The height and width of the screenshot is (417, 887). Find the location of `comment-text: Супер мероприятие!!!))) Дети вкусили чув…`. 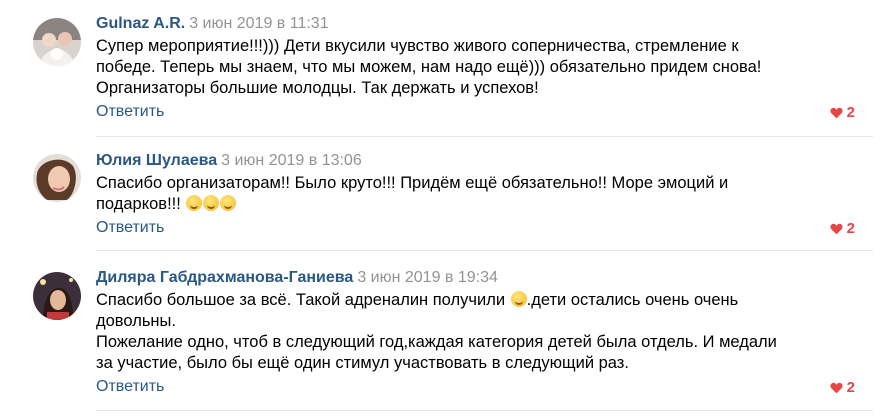

comment-text: Супер мероприятие!!!))) Дети вкусили чув… is located at coordinates (481, 67).